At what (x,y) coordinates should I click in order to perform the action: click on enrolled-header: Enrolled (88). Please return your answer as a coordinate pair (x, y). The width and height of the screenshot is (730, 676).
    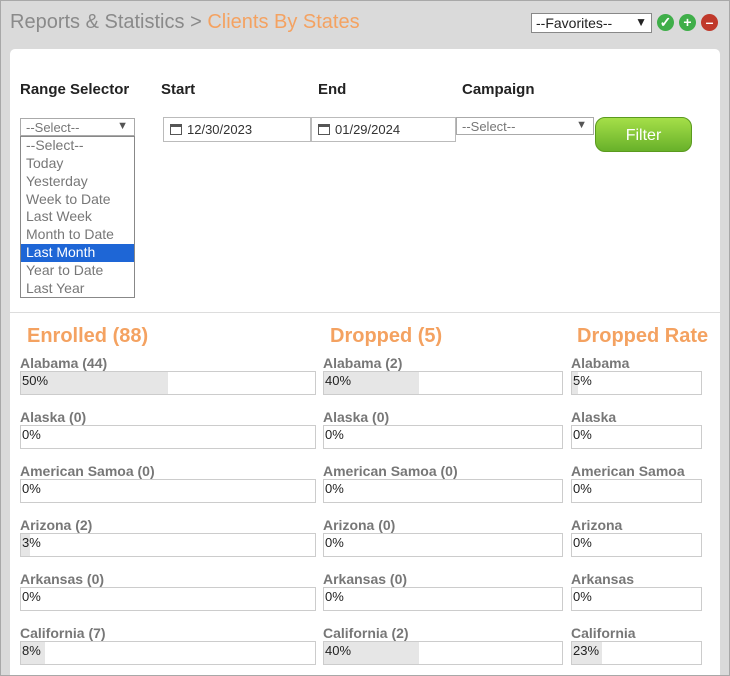
    Looking at the image, I should click on (88, 336).